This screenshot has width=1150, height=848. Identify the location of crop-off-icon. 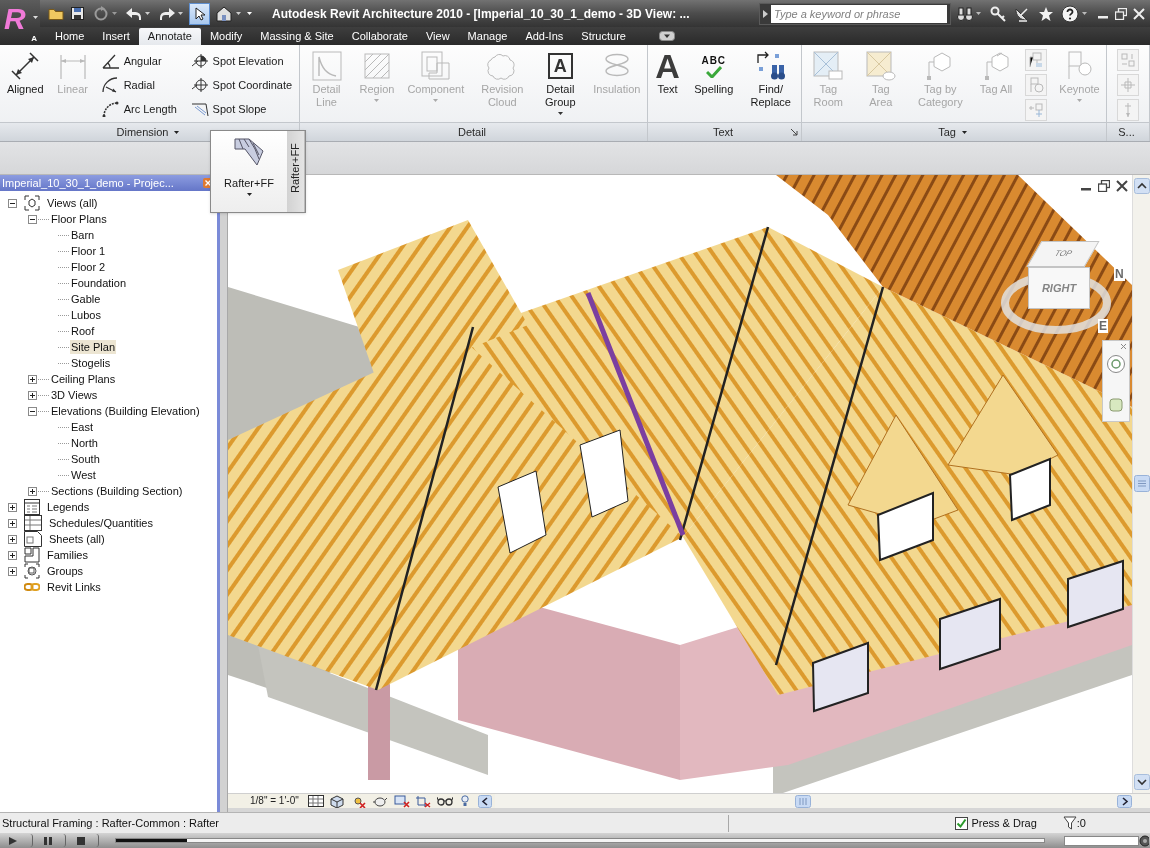
(401, 801).